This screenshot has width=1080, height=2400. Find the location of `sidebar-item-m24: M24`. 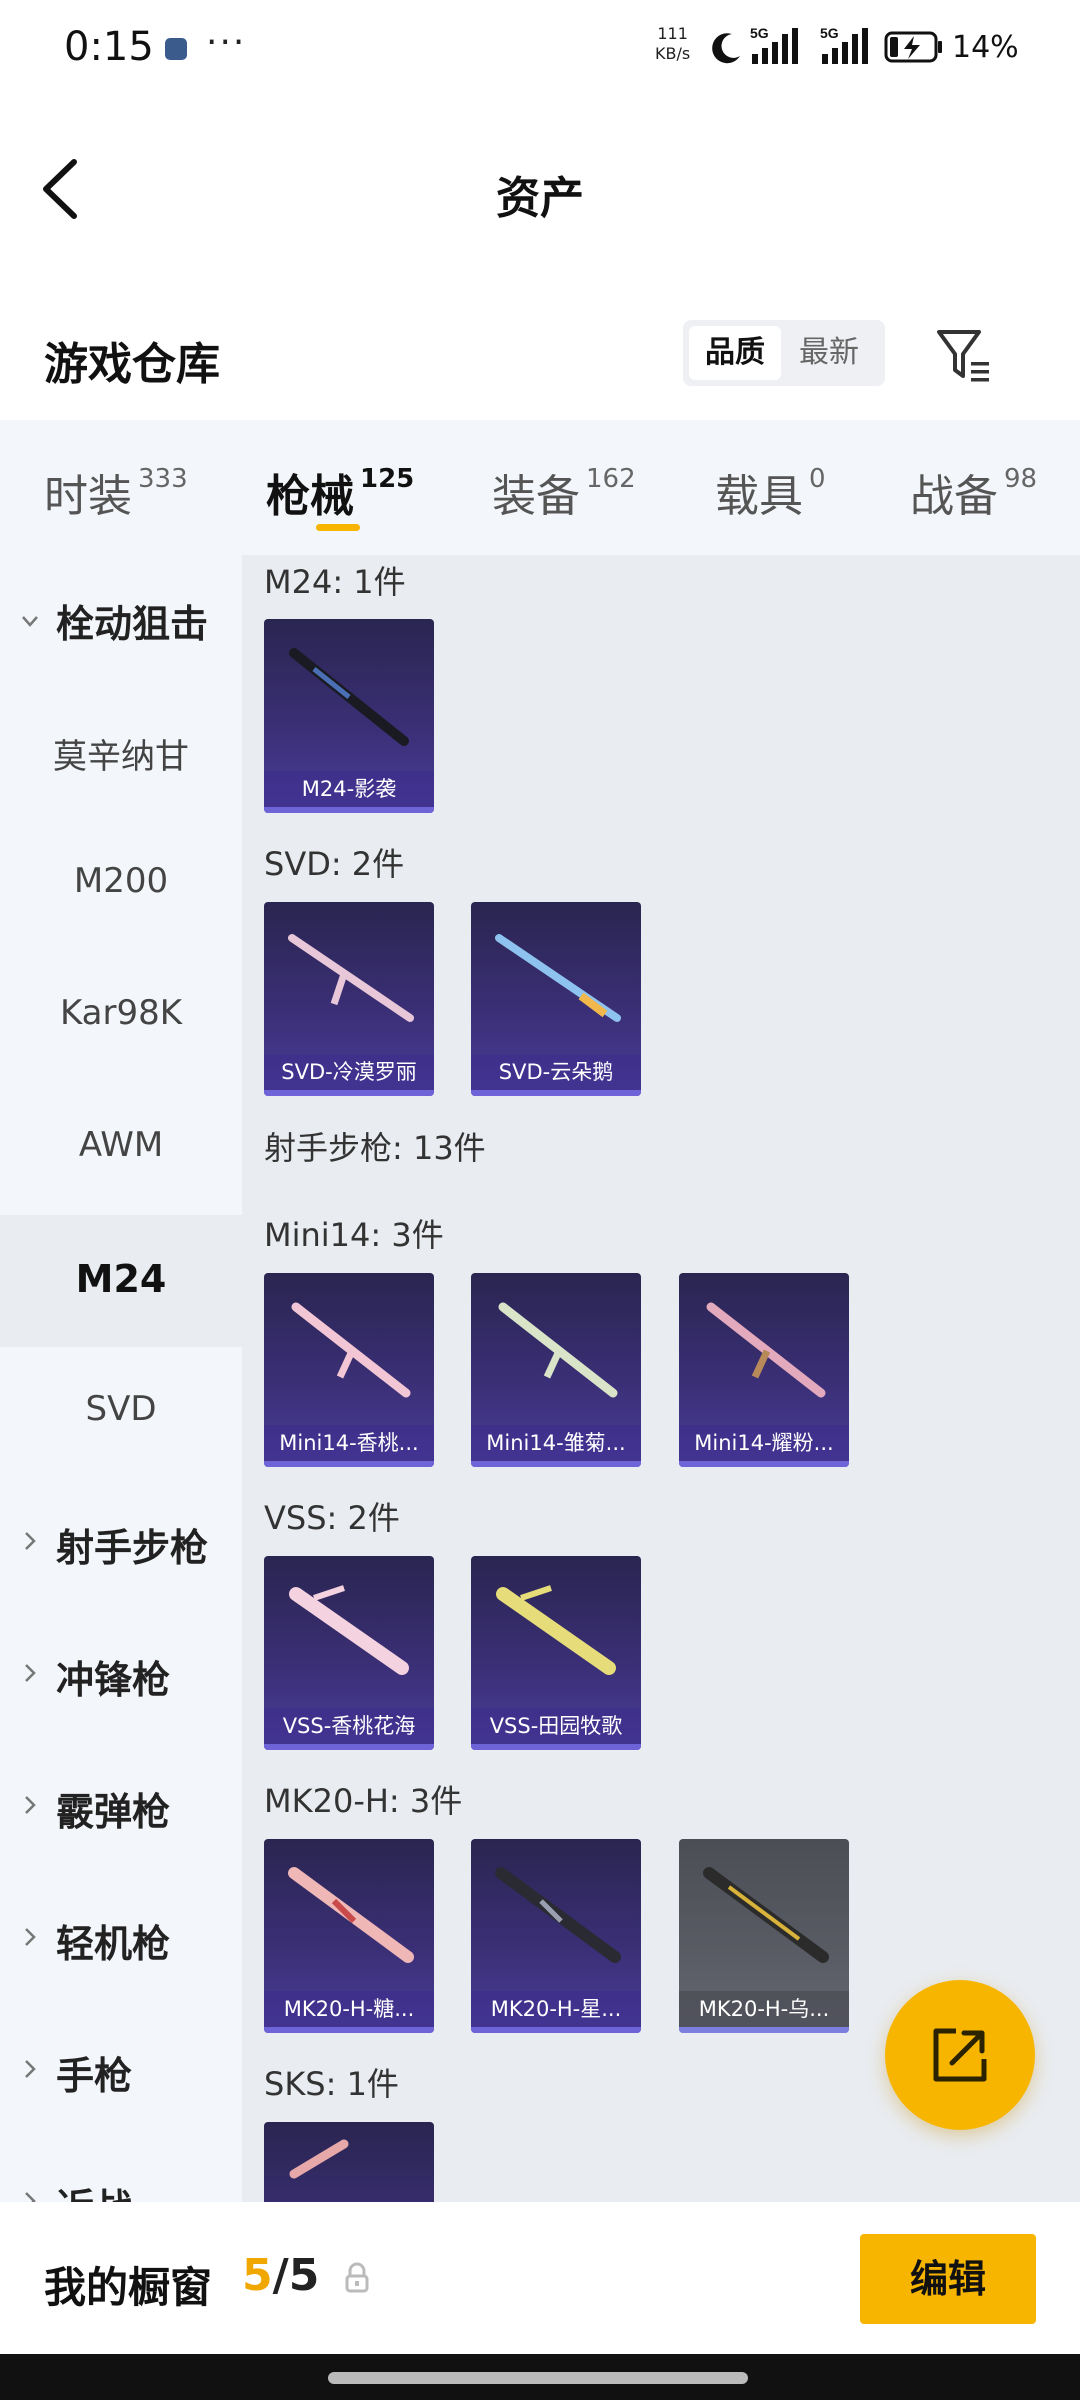

sidebar-item-m24: M24 is located at coordinates (121, 1281).